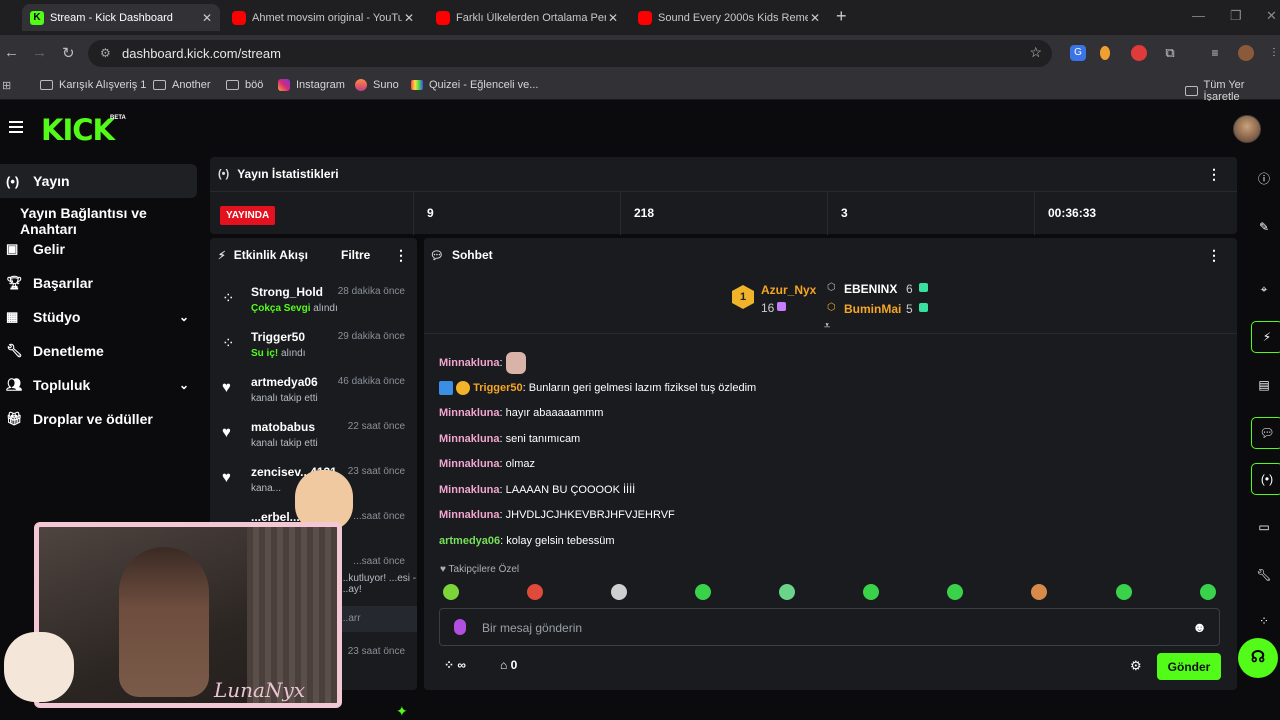 The width and height of the screenshot is (1280, 720). Describe the element at coordinates (377, 85) in the screenshot. I see `bookmark-suno: Suno` at that location.